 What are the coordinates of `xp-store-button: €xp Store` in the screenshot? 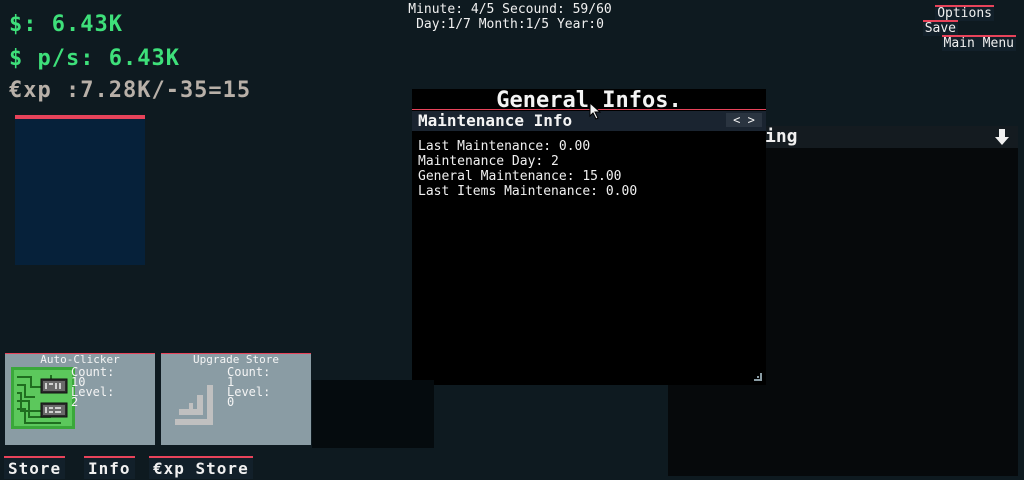 It's located at (201, 467).